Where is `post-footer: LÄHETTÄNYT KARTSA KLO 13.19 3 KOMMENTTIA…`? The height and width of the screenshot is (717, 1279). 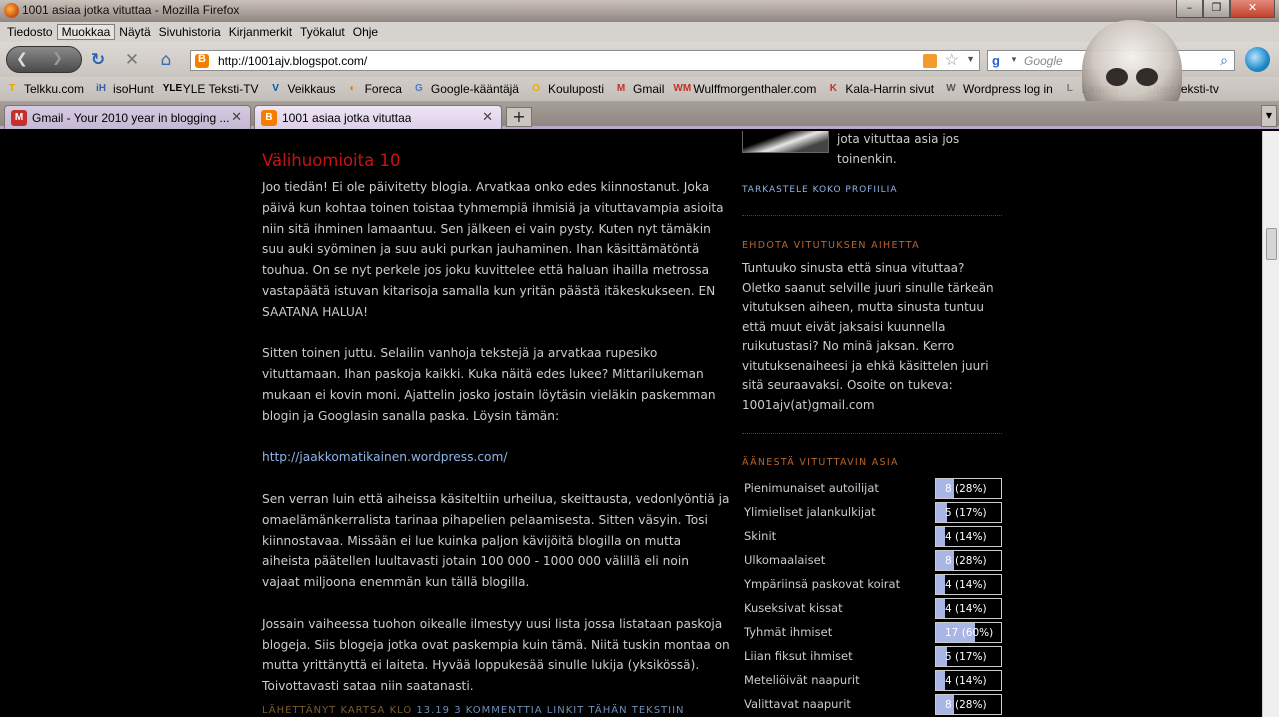
post-footer: LÄHETTÄNYT KARTSA KLO 13.19 3 KOMMENTTIA… is located at coordinates (473, 710).